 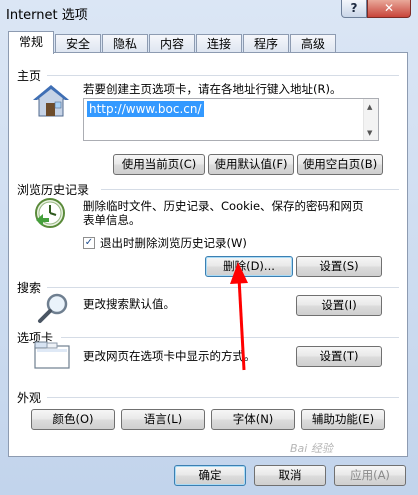 What do you see at coordinates (159, 164) in the screenshot?
I see `use-current-button: 使用当前页(C)` at bounding box center [159, 164].